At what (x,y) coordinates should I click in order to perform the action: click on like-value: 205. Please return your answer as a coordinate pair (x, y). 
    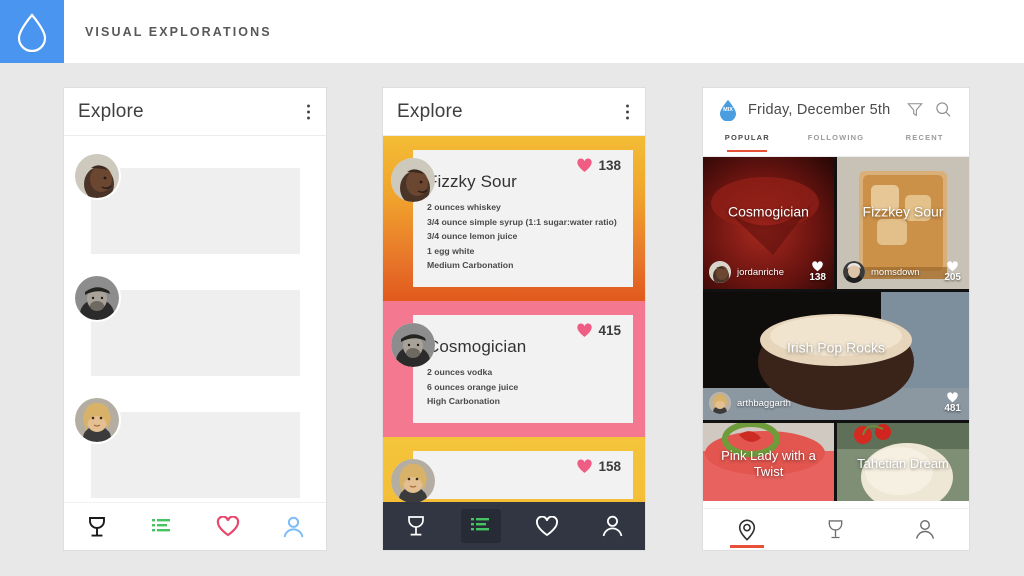
    Looking at the image, I should click on (952, 277).